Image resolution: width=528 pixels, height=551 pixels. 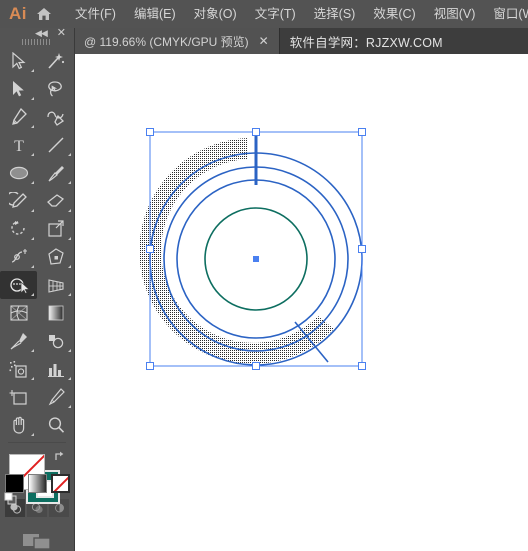 I want to click on none-slash-icon, so click(x=60, y=483).